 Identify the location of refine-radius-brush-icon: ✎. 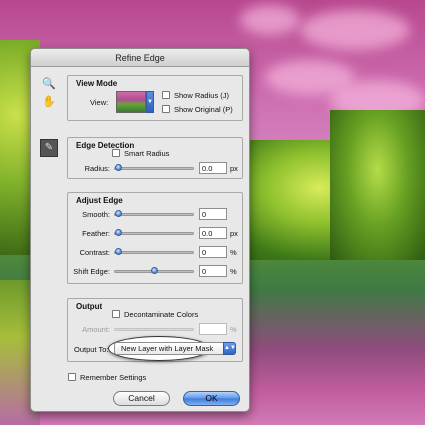
(49, 148).